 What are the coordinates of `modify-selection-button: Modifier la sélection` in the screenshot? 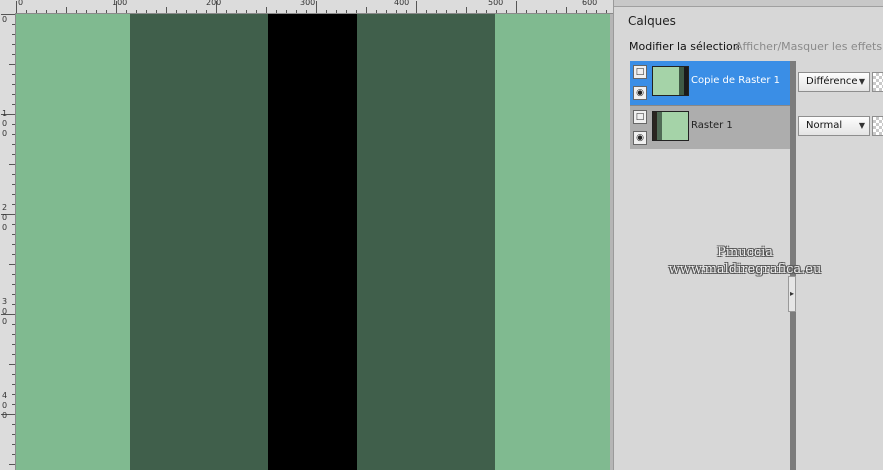 It's located at (684, 46).